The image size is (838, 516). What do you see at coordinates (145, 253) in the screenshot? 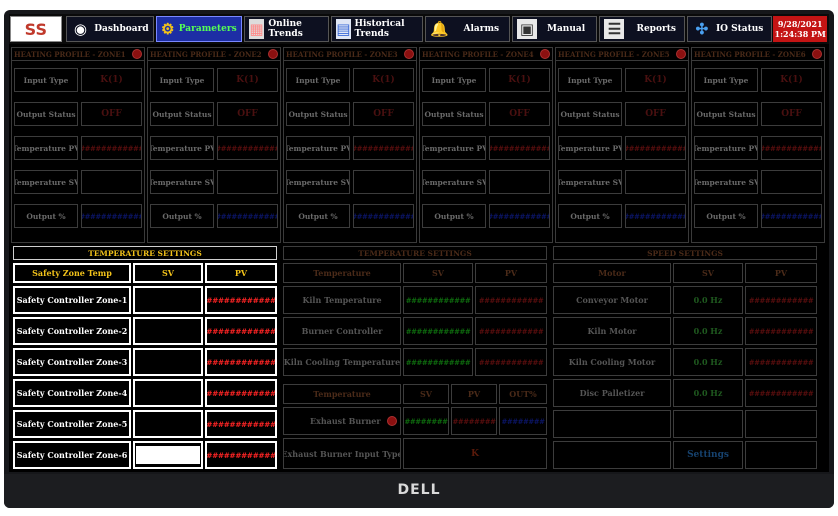
I see `section-title: TEMPERATURE SETTINGS` at bounding box center [145, 253].